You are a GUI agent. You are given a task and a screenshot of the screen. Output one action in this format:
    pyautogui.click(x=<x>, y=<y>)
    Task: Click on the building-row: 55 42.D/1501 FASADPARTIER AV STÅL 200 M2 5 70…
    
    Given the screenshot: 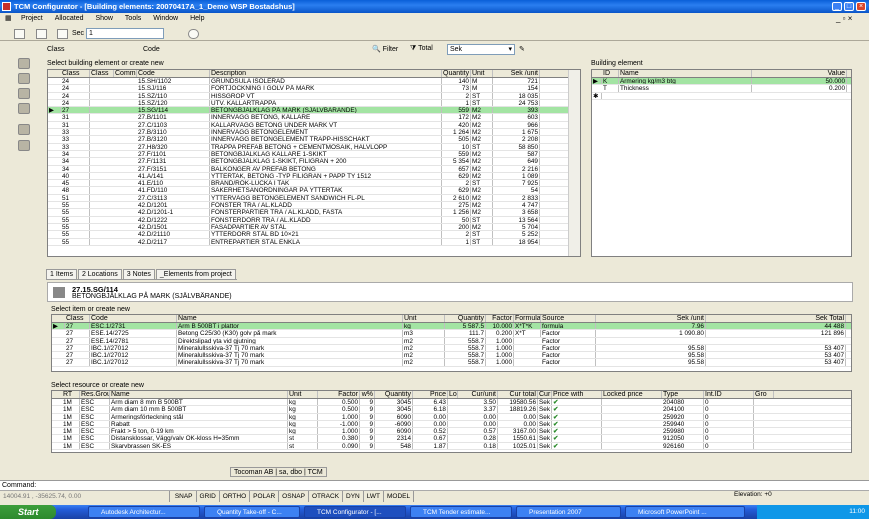 What is the action you would take?
    pyautogui.click(x=314, y=227)
    